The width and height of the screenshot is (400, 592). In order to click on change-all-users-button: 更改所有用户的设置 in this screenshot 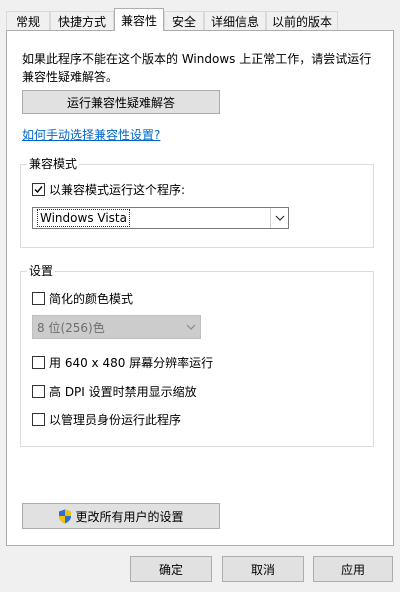, I will do `click(121, 516)`.